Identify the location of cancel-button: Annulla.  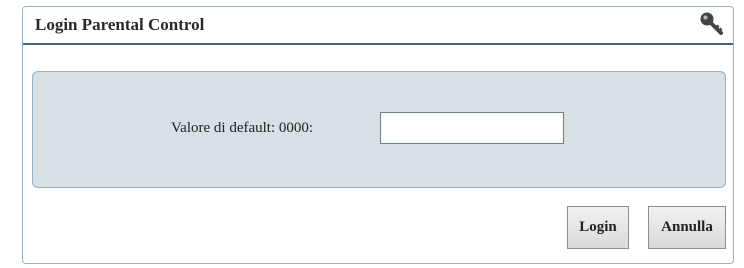
(687, 227).